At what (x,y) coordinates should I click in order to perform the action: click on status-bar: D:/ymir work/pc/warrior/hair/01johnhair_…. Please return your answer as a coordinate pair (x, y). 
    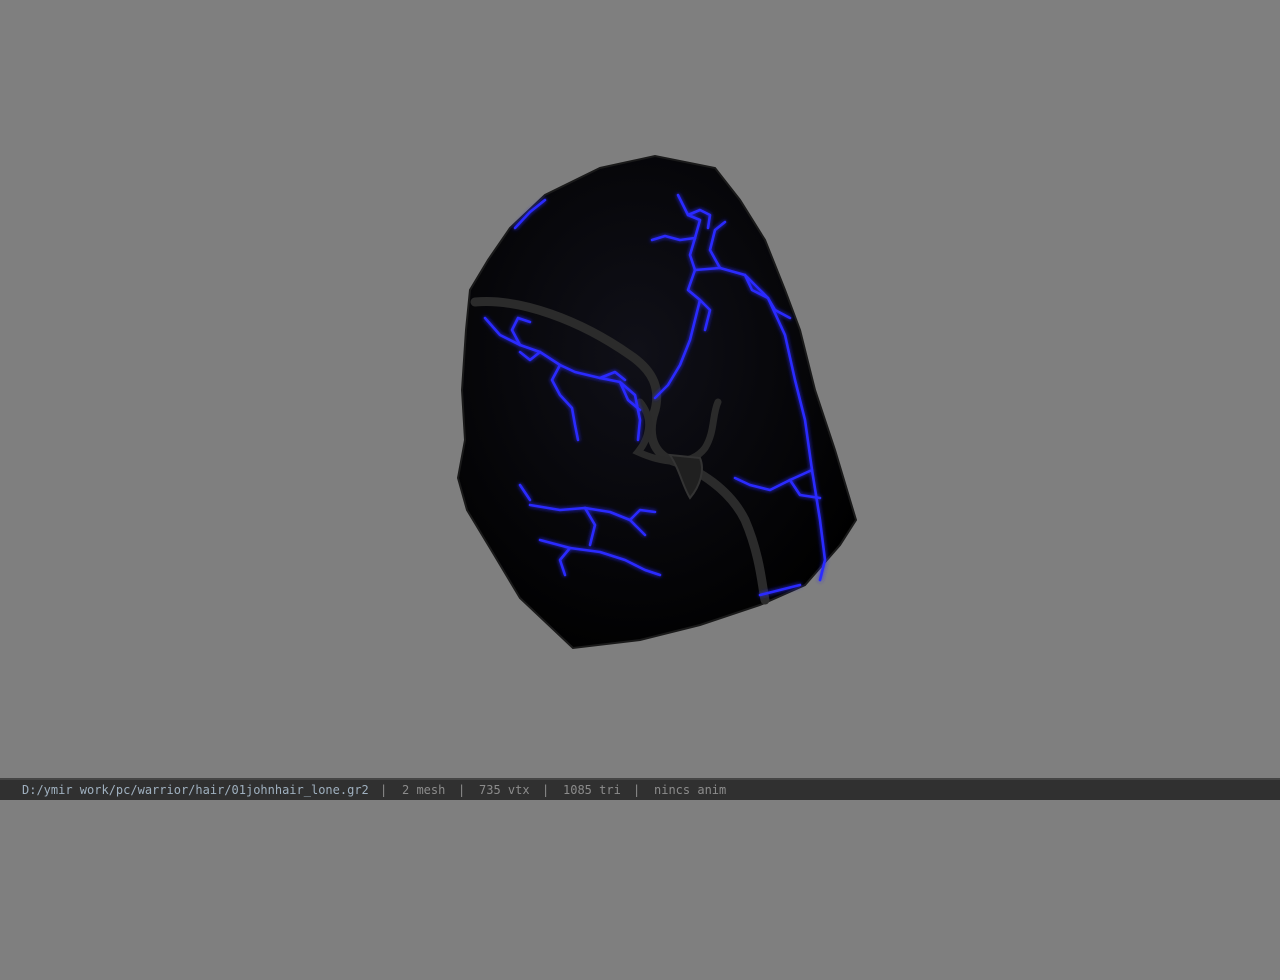
    Looking at the image, I should click on (640, 789).